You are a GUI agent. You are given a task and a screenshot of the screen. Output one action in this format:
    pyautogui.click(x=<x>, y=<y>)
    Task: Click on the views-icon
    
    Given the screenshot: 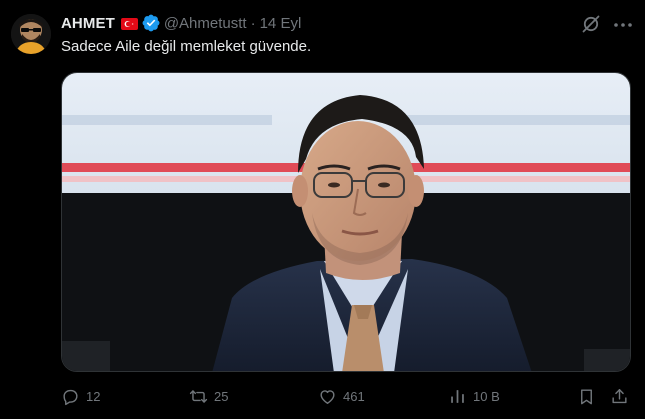 What is the action you would take?
    pyautogui.click(x=457, y=396)
    